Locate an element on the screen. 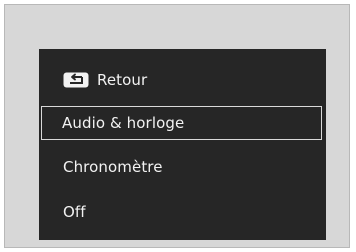 The height and width of the screenshot is (252, 356). back-arrow-icon is located at coordinates (76, 80).